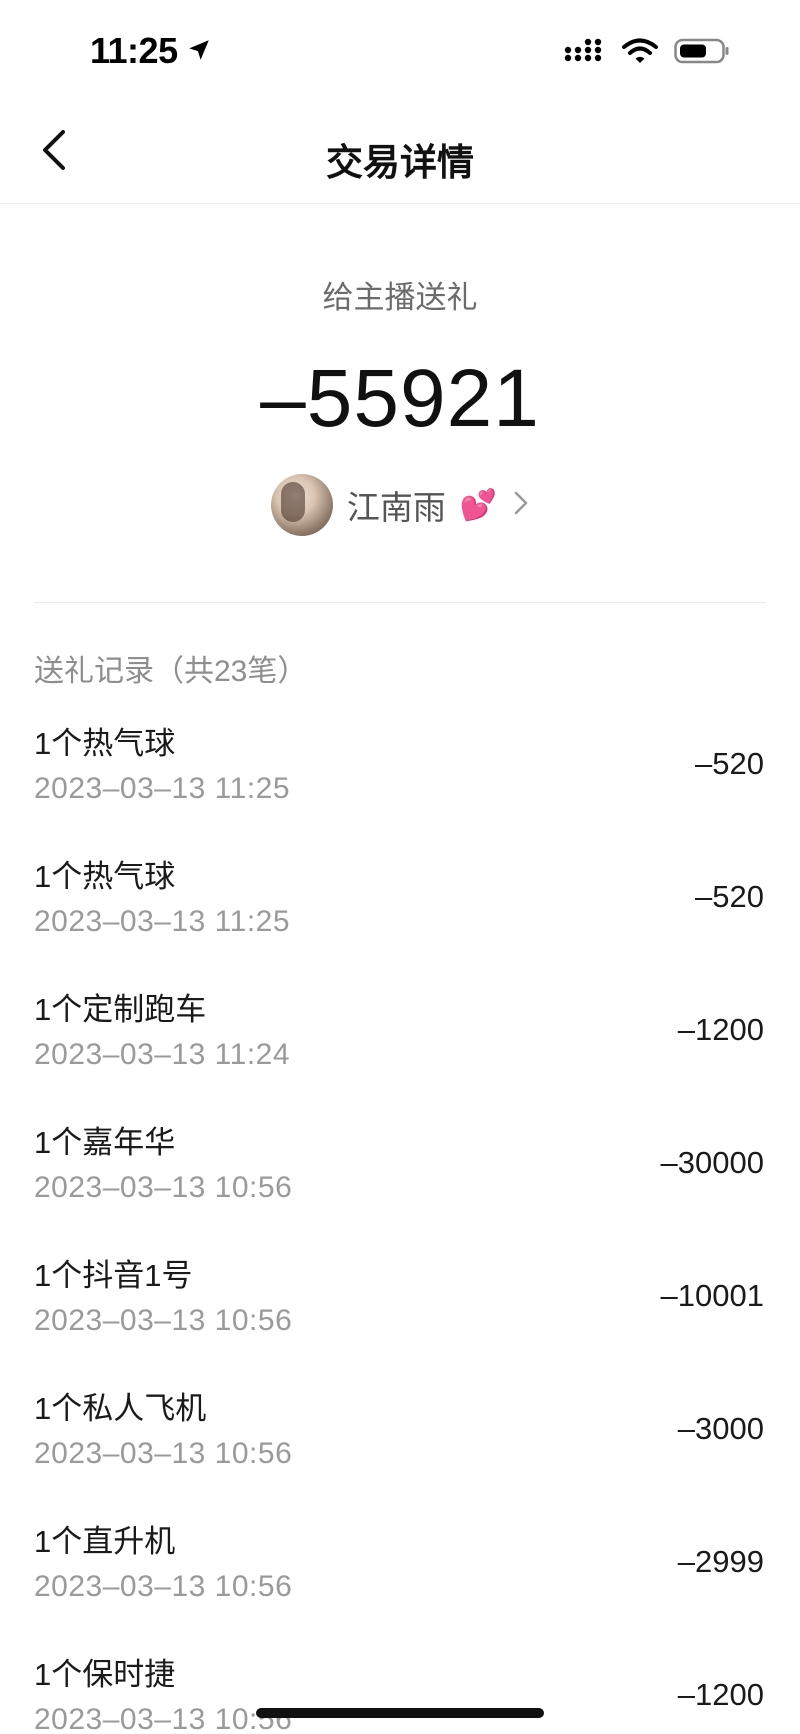 This screenshot has width=800, height=1734. What do you see at coordinates (105, 1541) in the screenshot?
I see `gift-name: 1个直升机` at bounding box center [105, 1541].